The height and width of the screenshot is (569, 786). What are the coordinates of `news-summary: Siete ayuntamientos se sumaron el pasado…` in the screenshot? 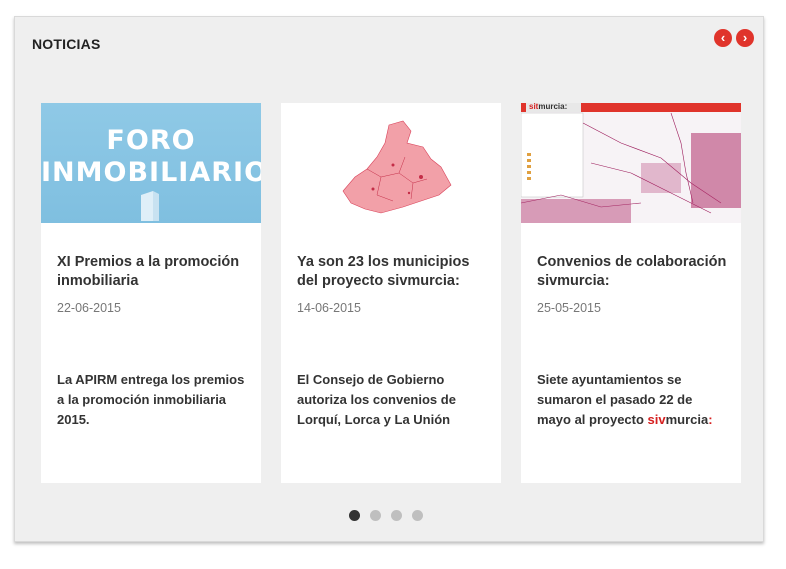 It's located at (625, 399).